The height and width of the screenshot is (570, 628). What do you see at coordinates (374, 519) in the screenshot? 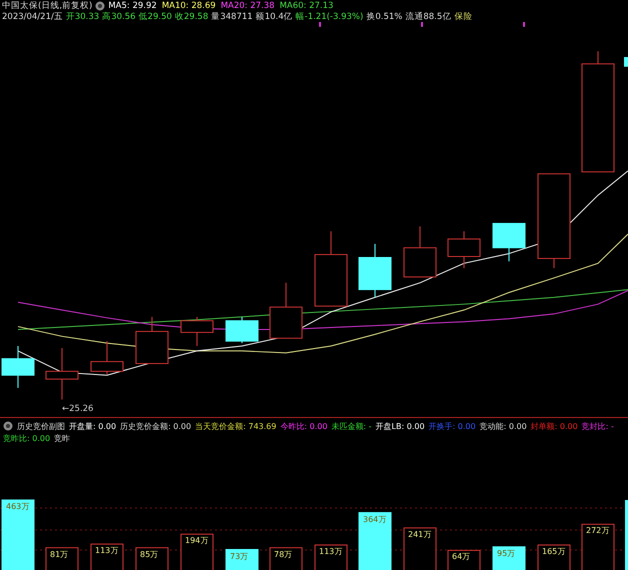
I see `volume-label: 364万` at bounding box center [374, 519].